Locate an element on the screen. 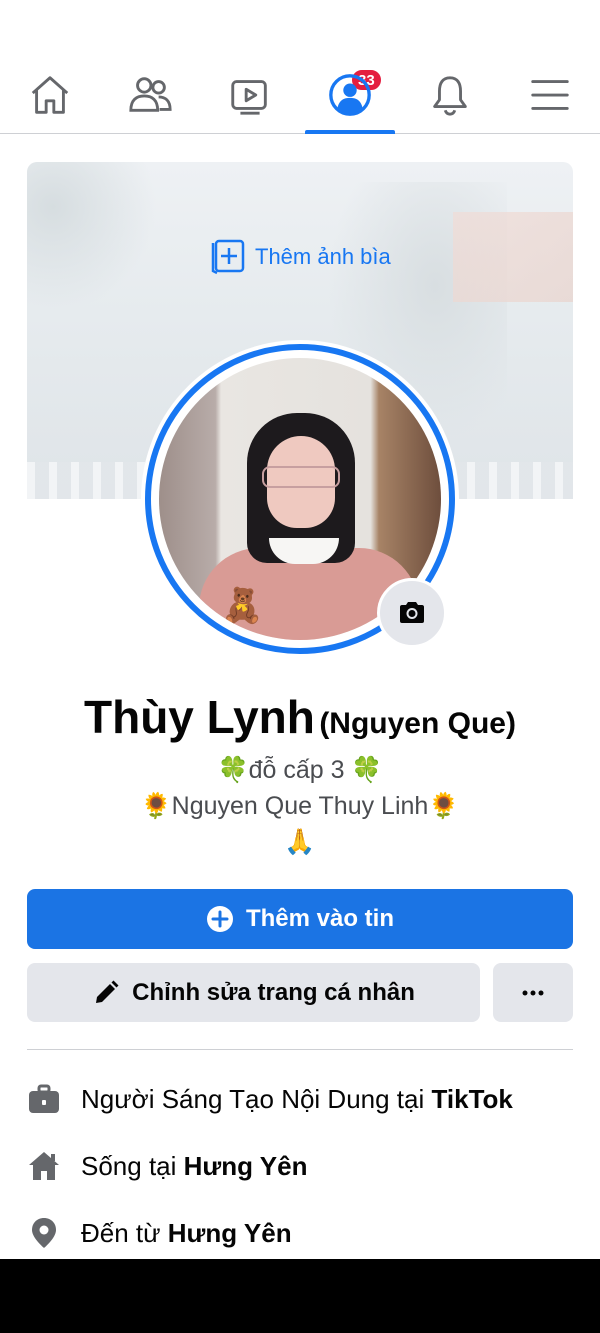  work-text: Người Sáng Tạo Nội Dung tại TikTok is located at coordinates (297, 1098).